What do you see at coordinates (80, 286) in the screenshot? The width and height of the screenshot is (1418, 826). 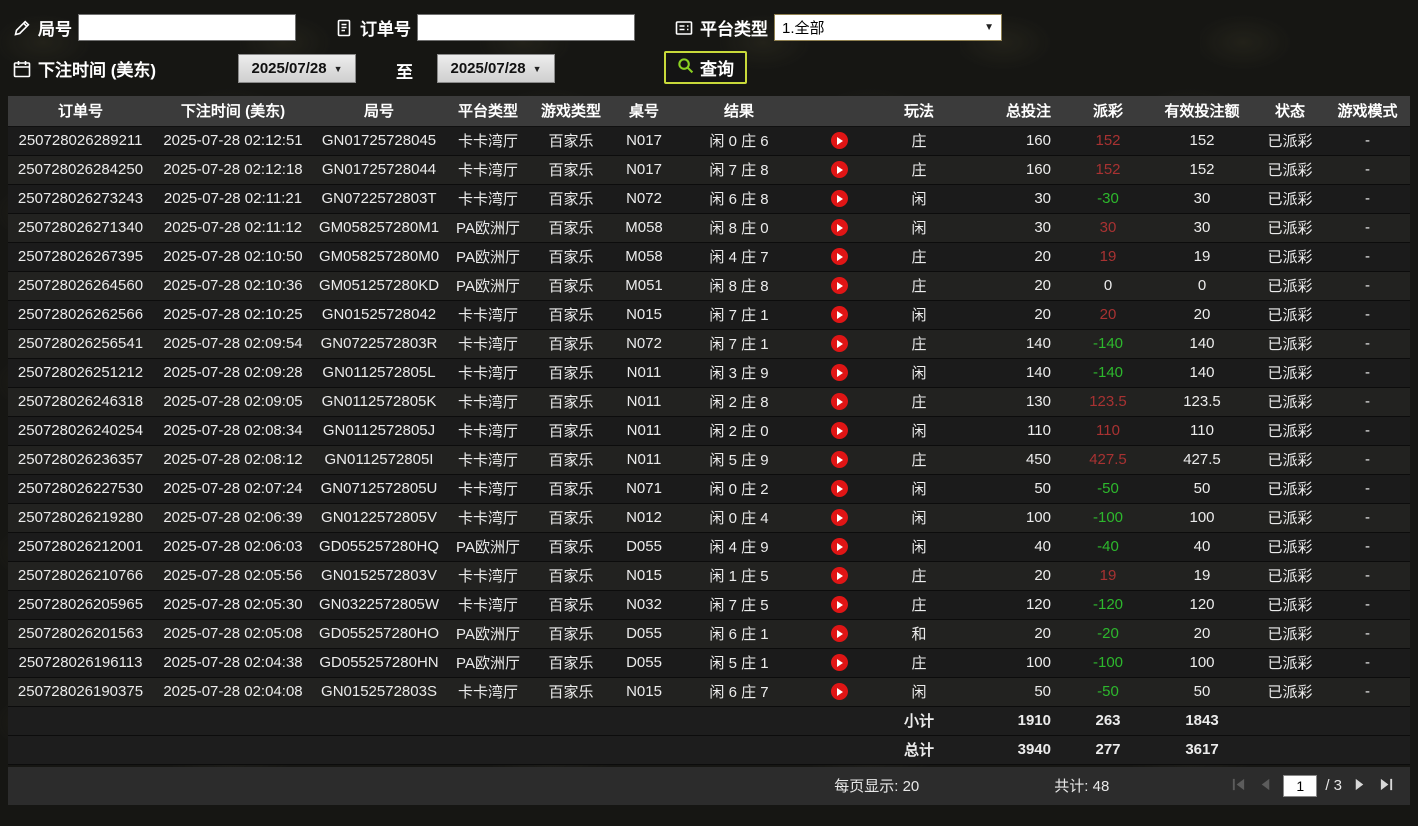 I see `cell-order-no: 250728026264560` at bounding box center [80, 286].